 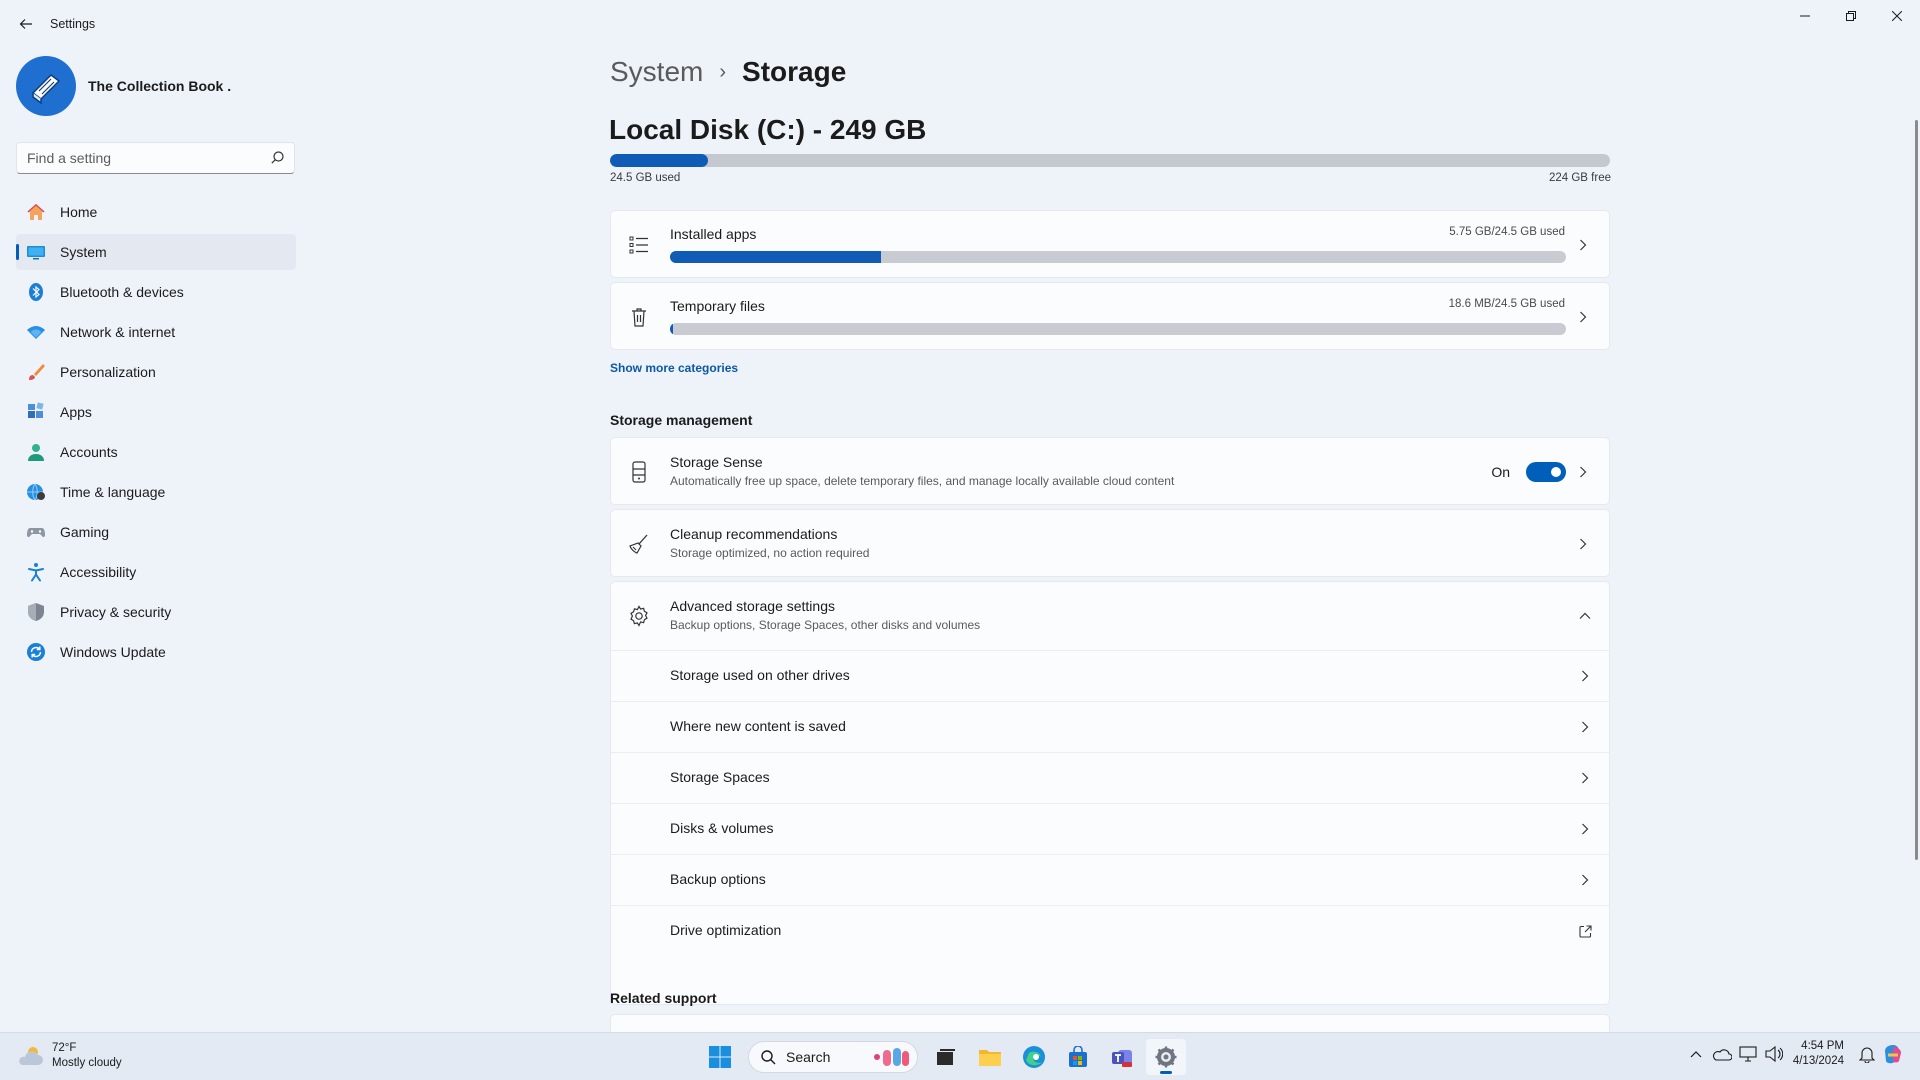 What do you see at coordinates (87, 1063) in the screenshot?
I see `weather-condition: Mostly cloudy` at bounding box center [87, 1063].